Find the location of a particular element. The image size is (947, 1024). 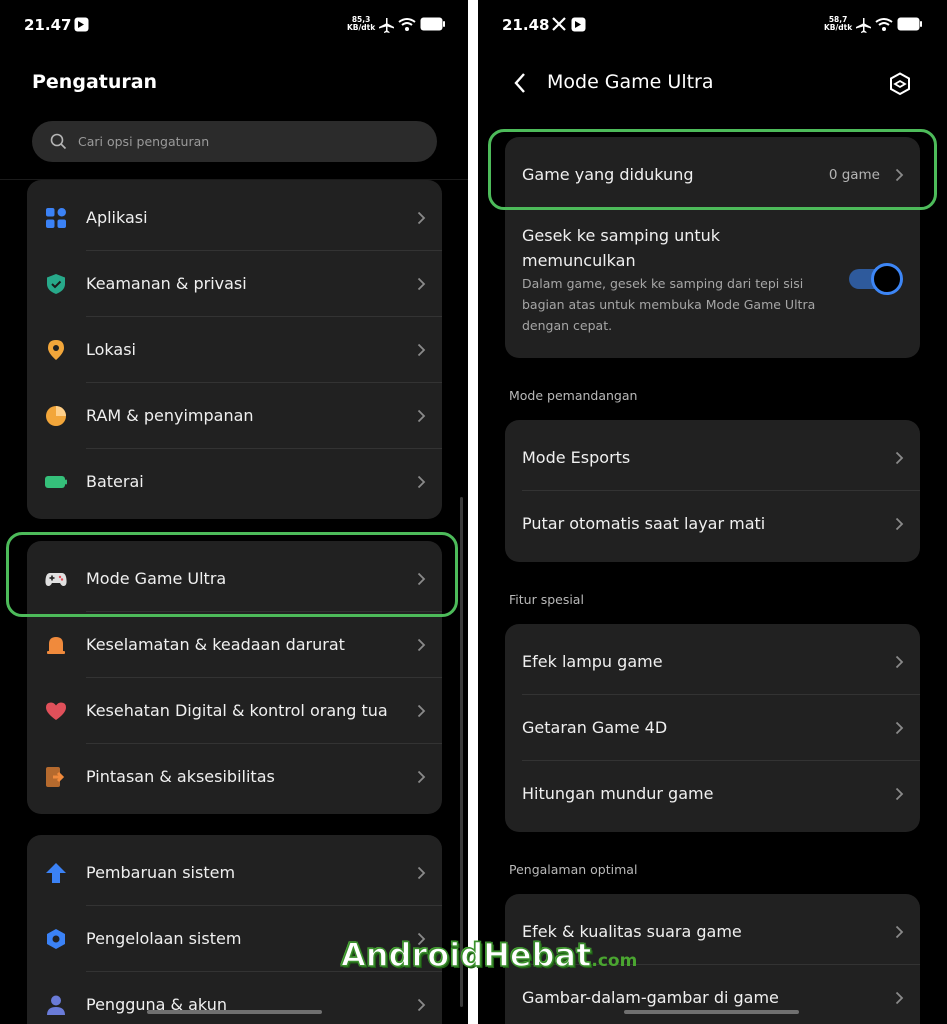

settings-item-label: Keselamatan & keadaan darurat is located at coordinates (215, 644).